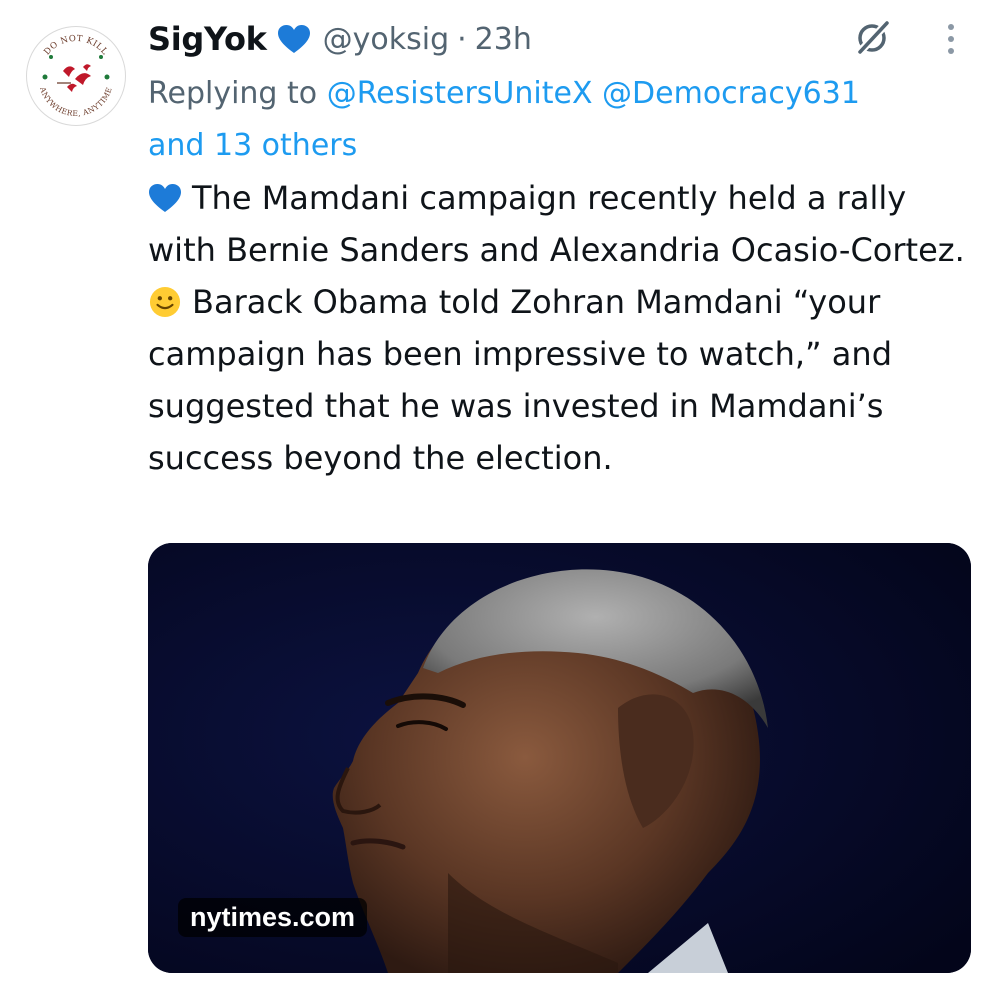 The image size is (1000, 998). I want to click on grok-icon, so click(872, 38).